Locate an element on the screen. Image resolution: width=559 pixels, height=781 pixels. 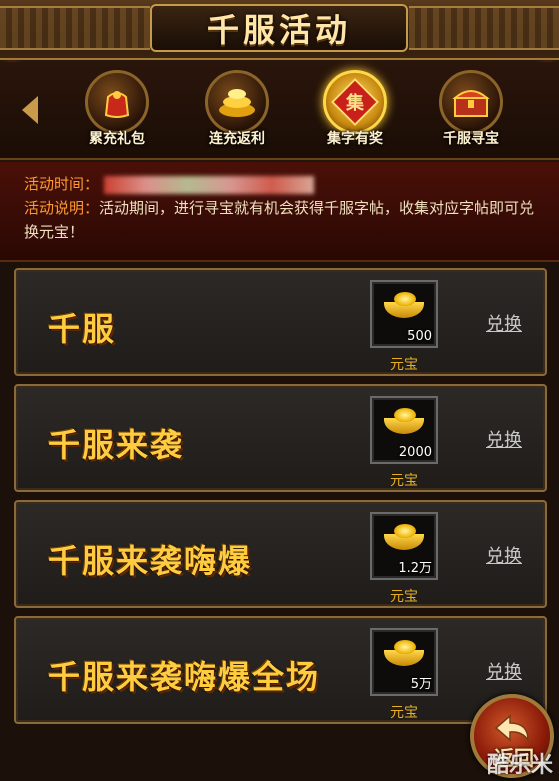
reward-row: 千服来袭嗨爆全场 5万 元宝 兑换 is located at coordinates (280, 670).